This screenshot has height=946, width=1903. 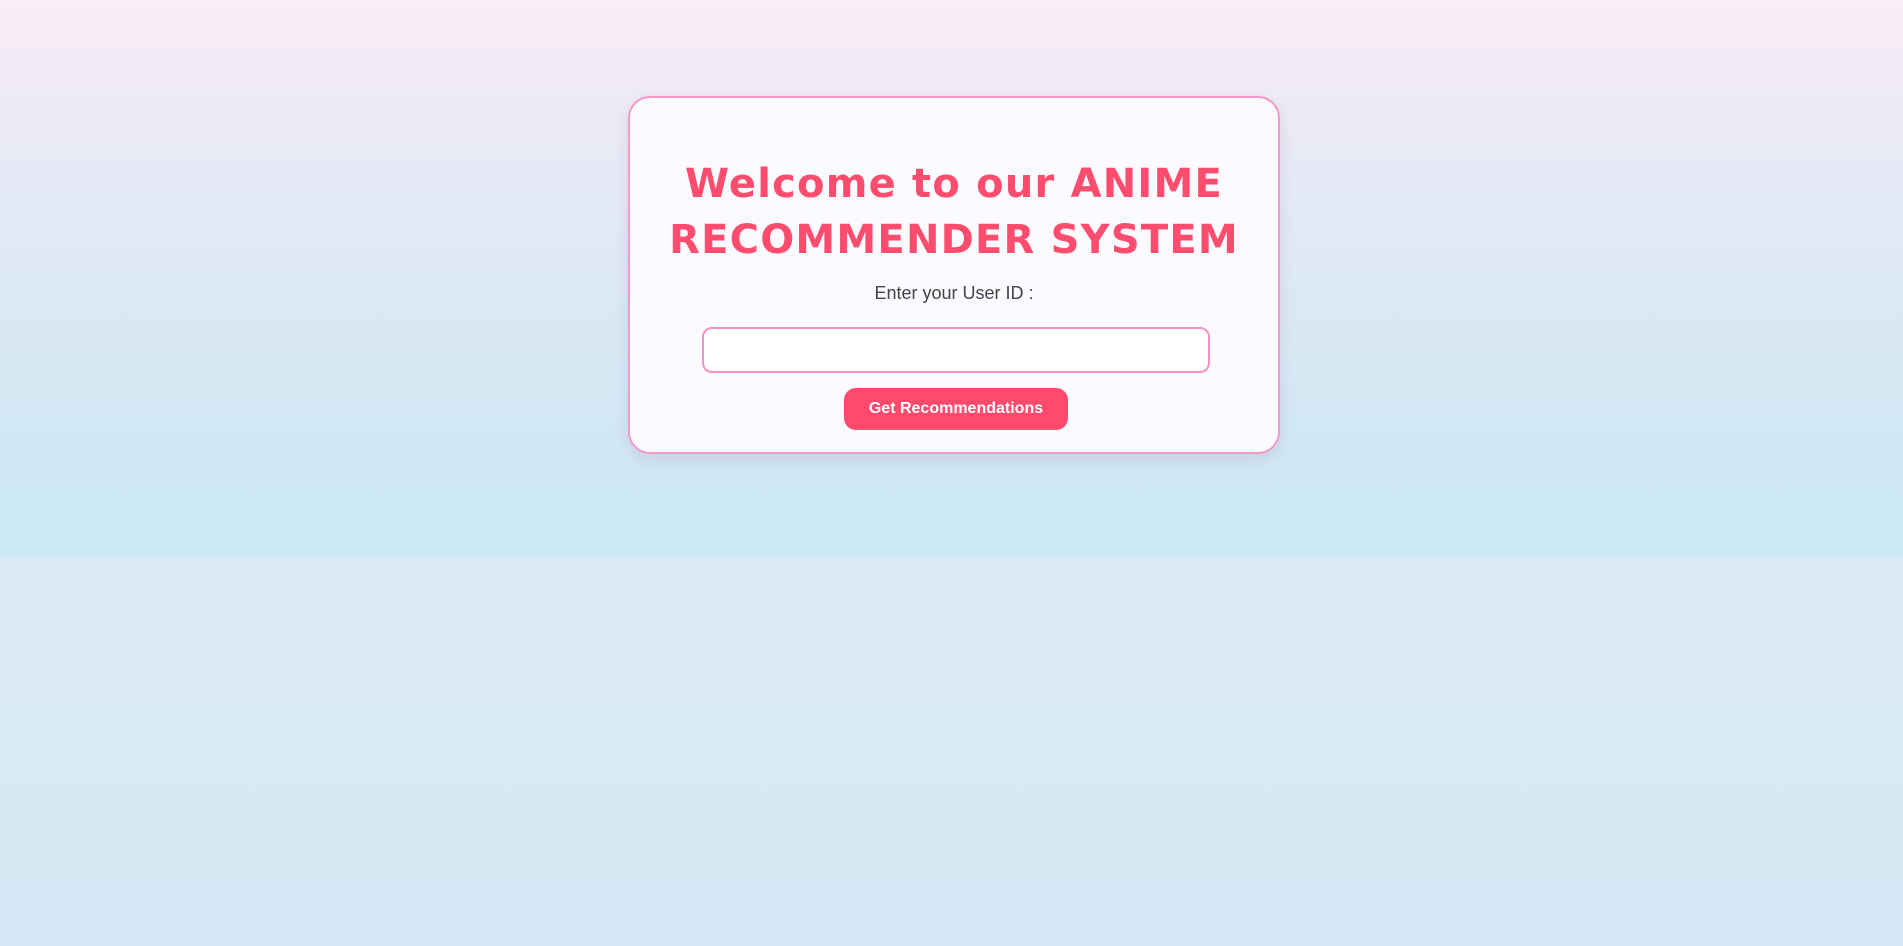 I want to click on user-id-label: Enter your User ID :, so click(x=954, y=293).